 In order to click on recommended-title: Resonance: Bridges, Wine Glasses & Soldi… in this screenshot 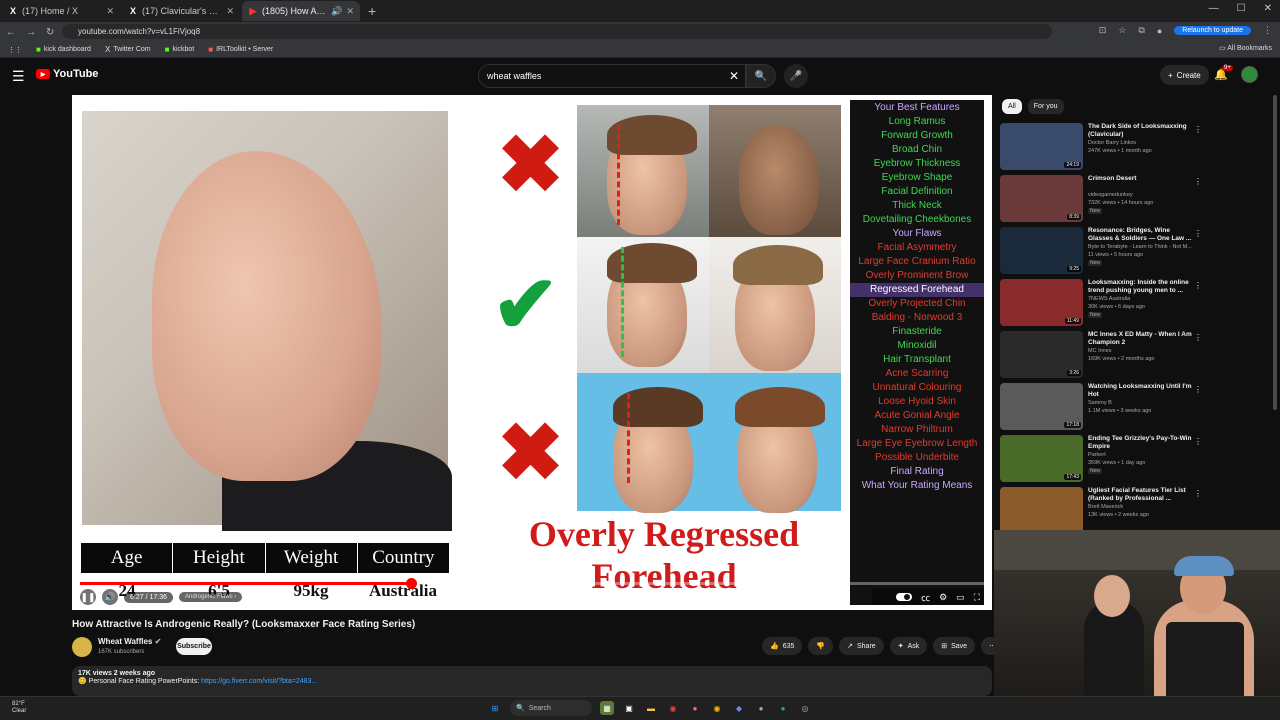, I will do `click(1140, 235)`.